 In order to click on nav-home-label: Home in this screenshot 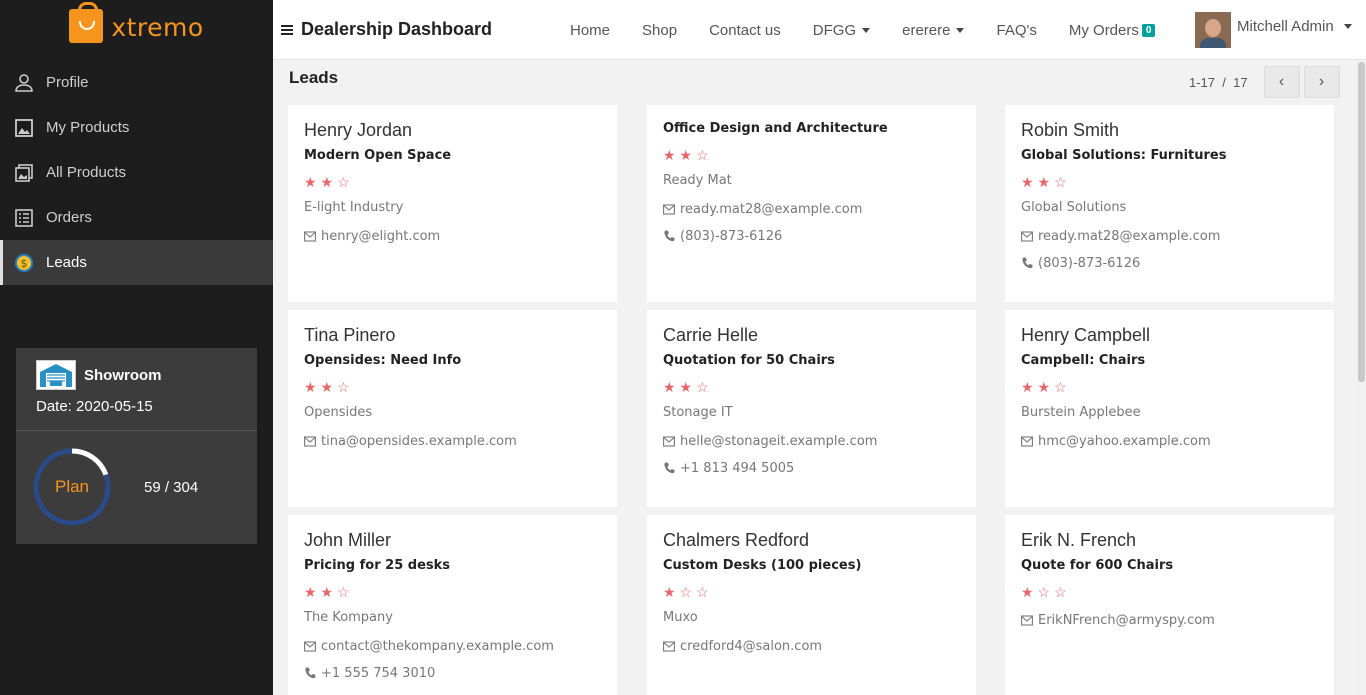, I will do `click(590, 30)`.